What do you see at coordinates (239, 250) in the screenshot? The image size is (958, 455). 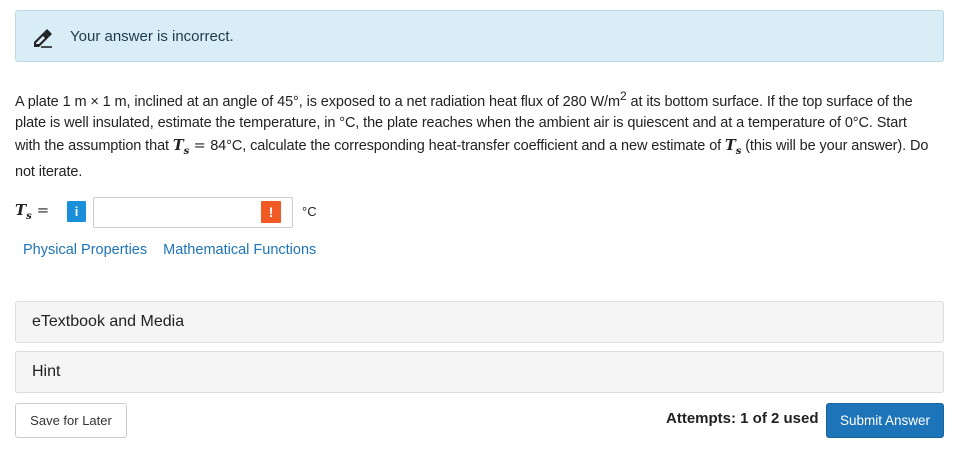 I see `mathematical-functions-link: Mathematical Functions` at bounding box center [239, 250].